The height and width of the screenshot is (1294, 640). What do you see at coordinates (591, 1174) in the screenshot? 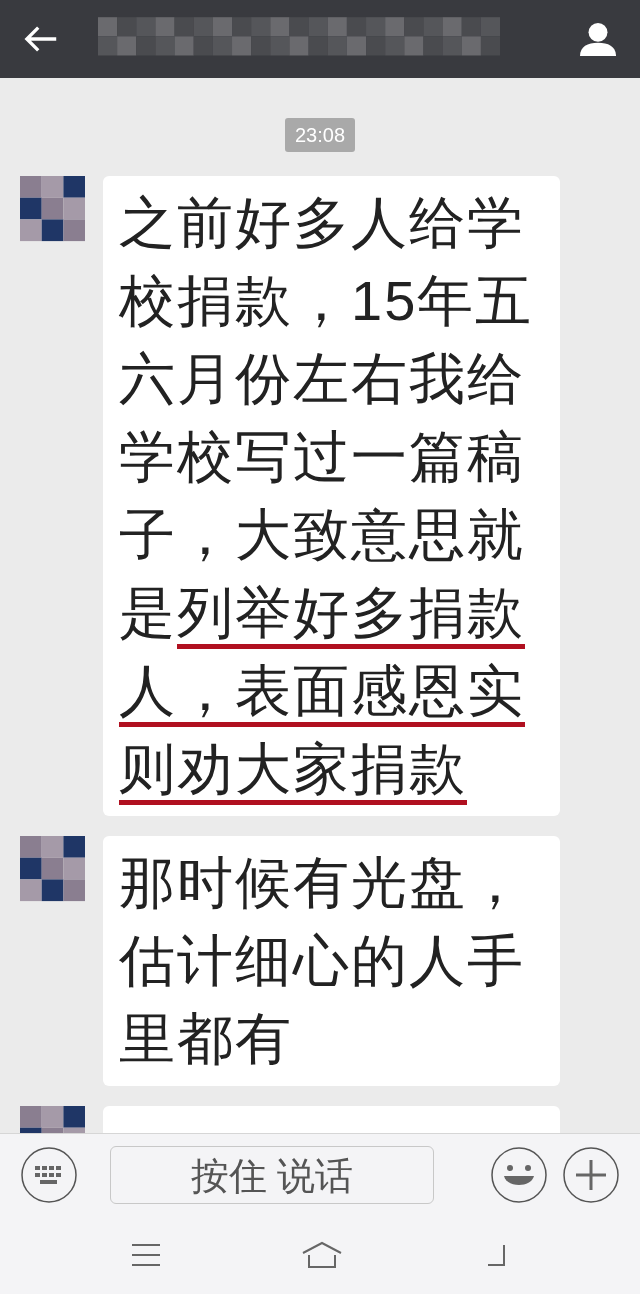
I see `plus-icon` at bounding box center [591, 1174].